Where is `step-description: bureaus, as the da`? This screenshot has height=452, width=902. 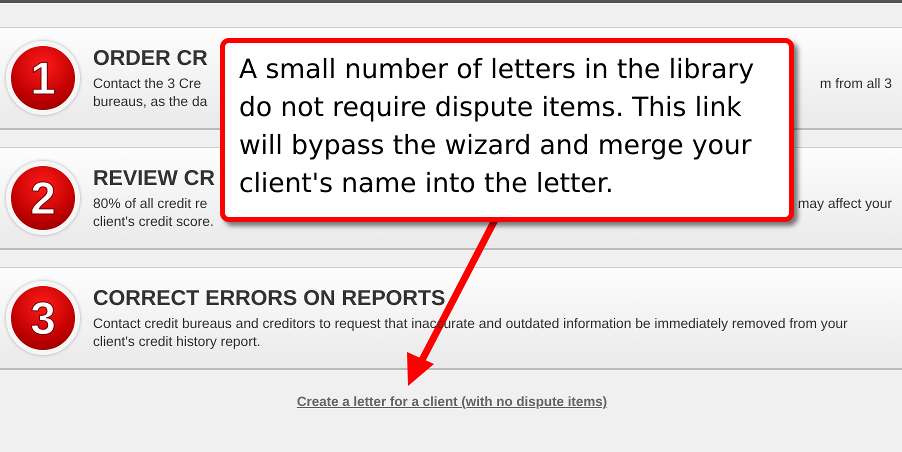 step-description: bureaus, as the da is located at coordinates (150, 101).